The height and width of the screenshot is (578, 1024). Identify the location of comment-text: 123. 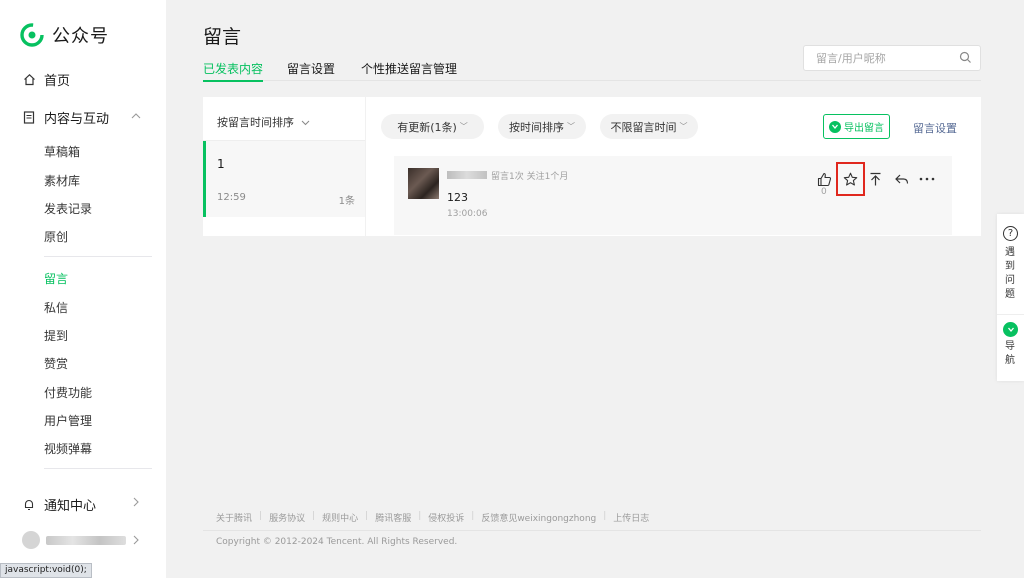
(457, 197).